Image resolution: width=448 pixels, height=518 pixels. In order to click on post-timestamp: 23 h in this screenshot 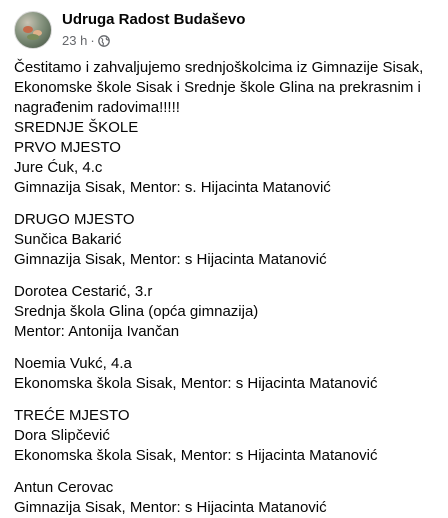, I will do `click(74, 40)`.